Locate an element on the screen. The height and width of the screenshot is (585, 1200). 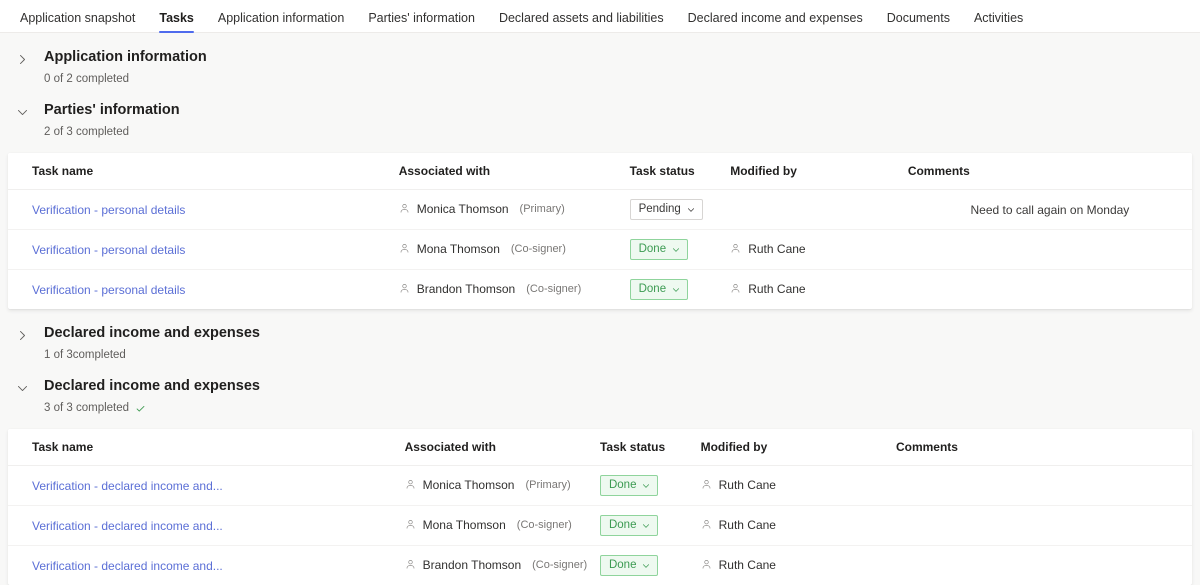
associated-person: Mona Thomson(Co-signer) is located at coordinates (482, 249).